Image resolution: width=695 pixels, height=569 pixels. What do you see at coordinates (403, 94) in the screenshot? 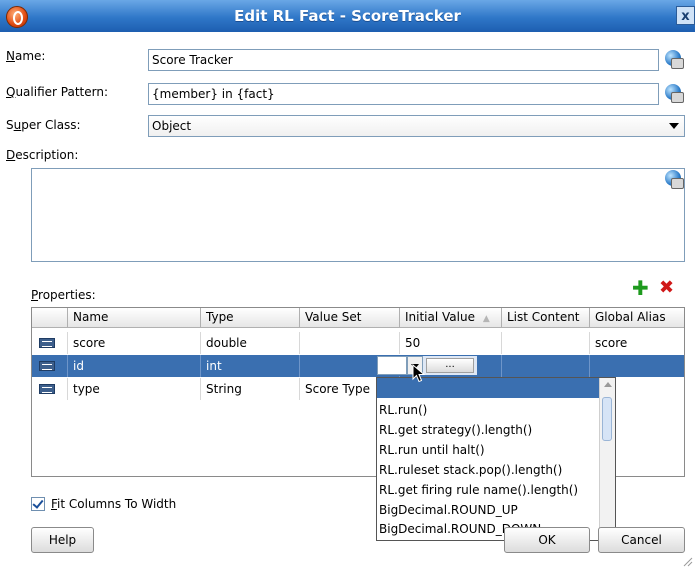
I see `qualifier-field: {member} in {fact}` at bounding box center [403, 94].